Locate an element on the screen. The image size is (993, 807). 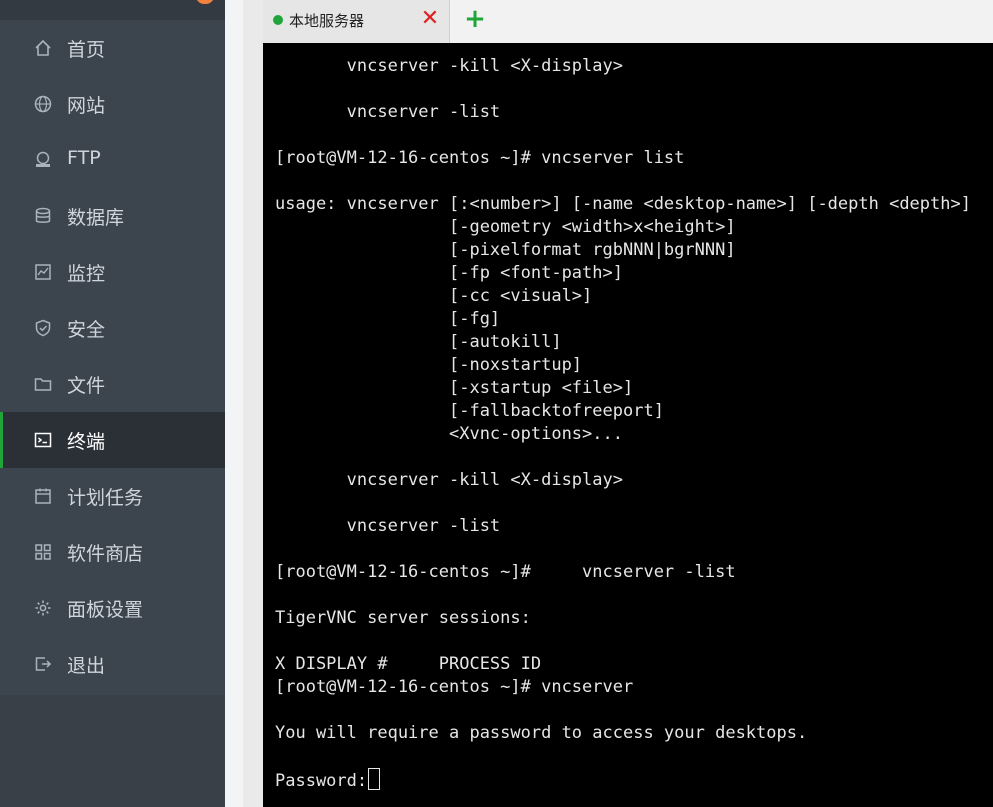
sidebar-item-label: 终端 is located at coordinates (86, 442).